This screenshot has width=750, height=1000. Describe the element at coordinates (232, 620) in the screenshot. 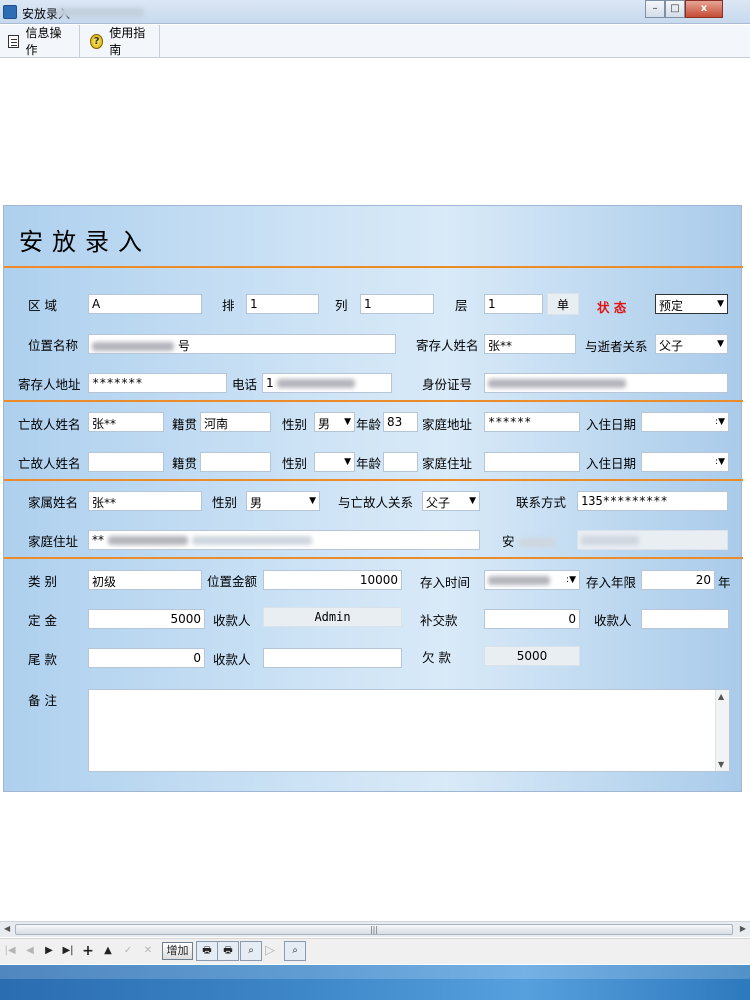

I see `payee1-label: 收款人` at that location.